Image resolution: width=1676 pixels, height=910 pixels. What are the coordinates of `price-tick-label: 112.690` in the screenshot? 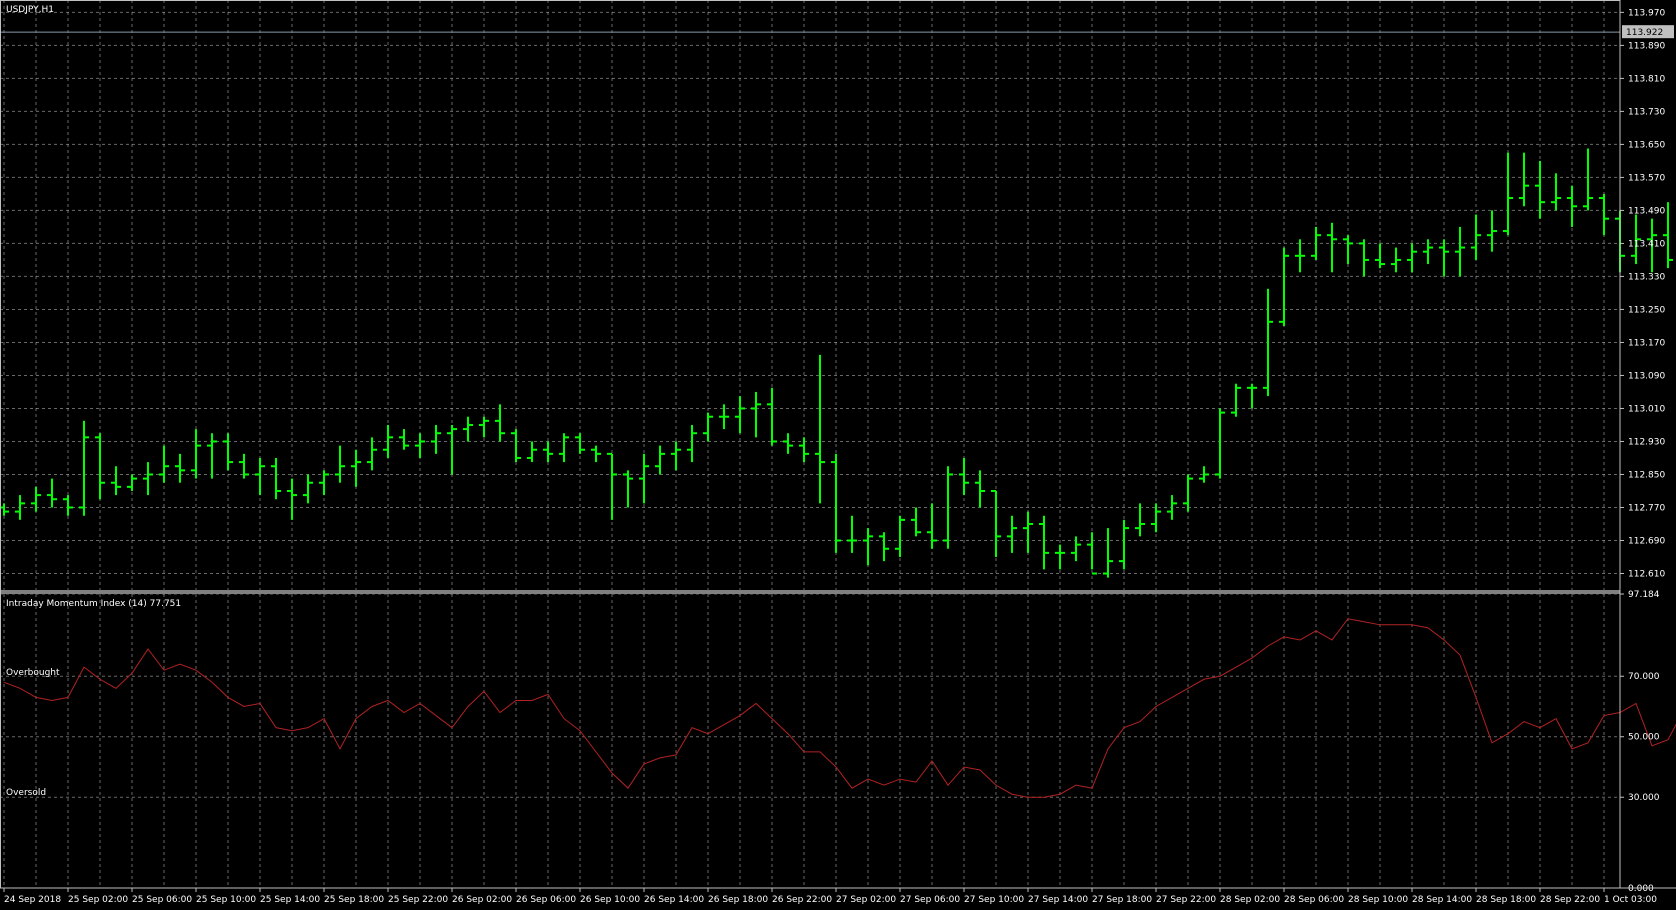 It's located at (1646, 541).